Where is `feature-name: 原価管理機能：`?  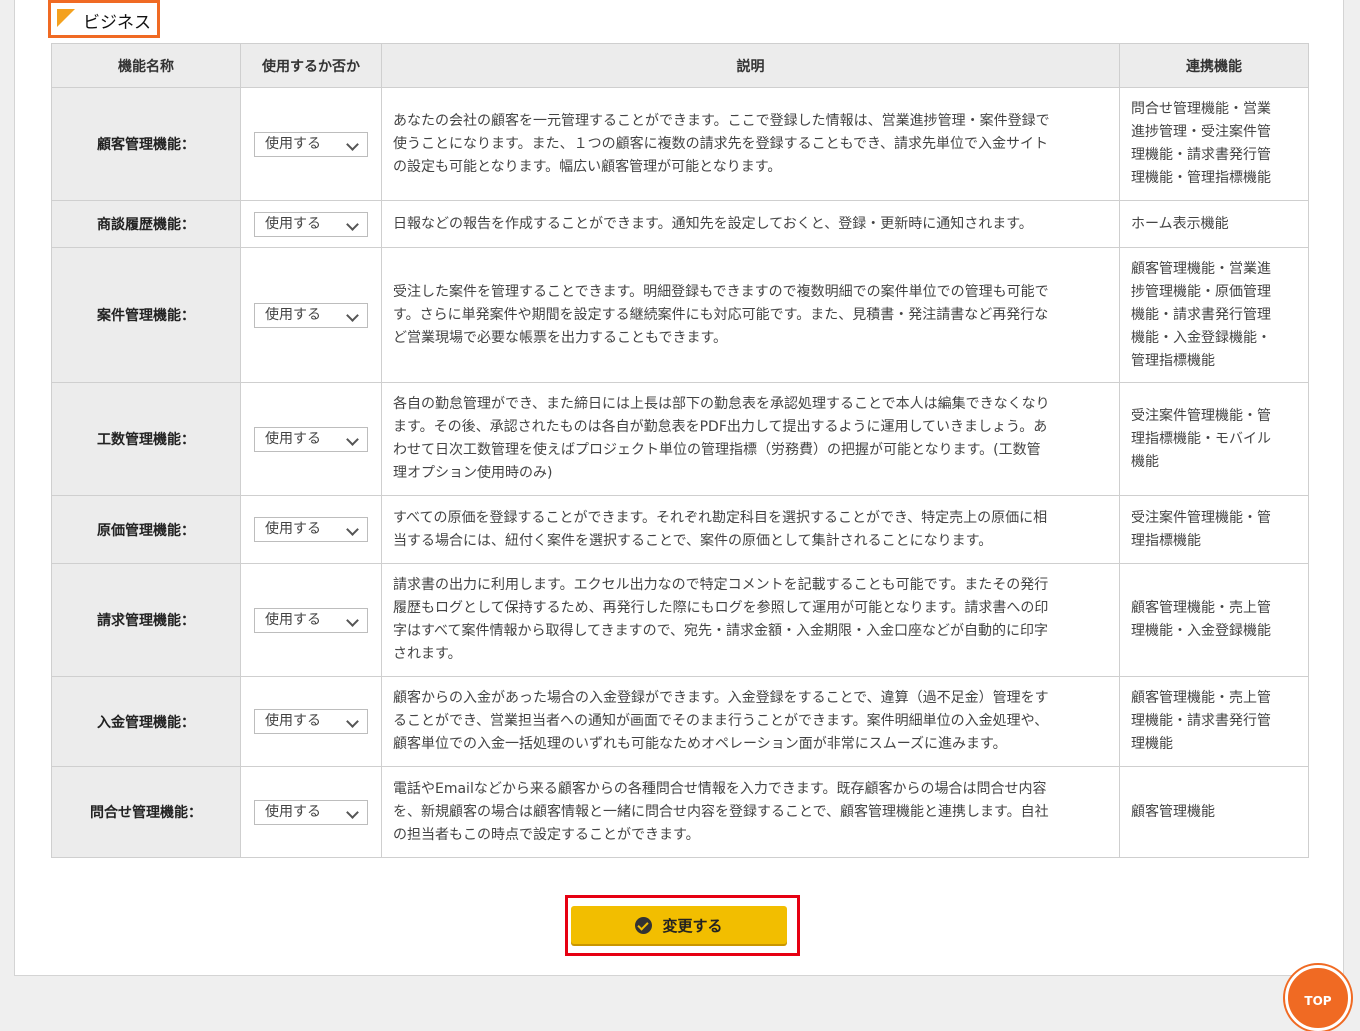
feature-name: 原価管理機能： is located at coordinates (146, 529).